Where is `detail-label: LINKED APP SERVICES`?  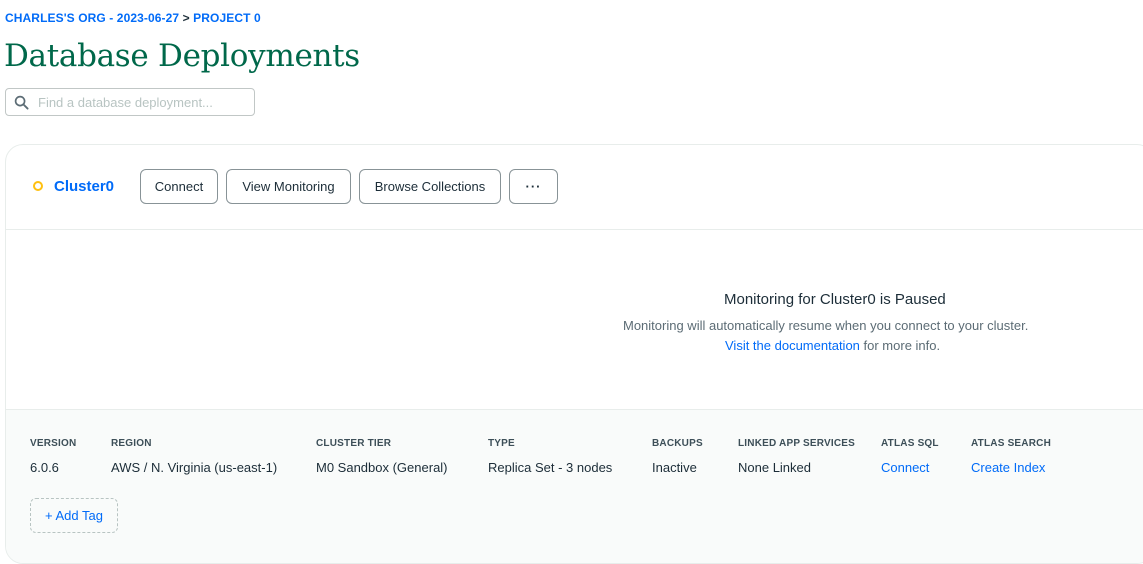 detail-label: LINKED APP SERVICES is located at coordinates (796, 443).